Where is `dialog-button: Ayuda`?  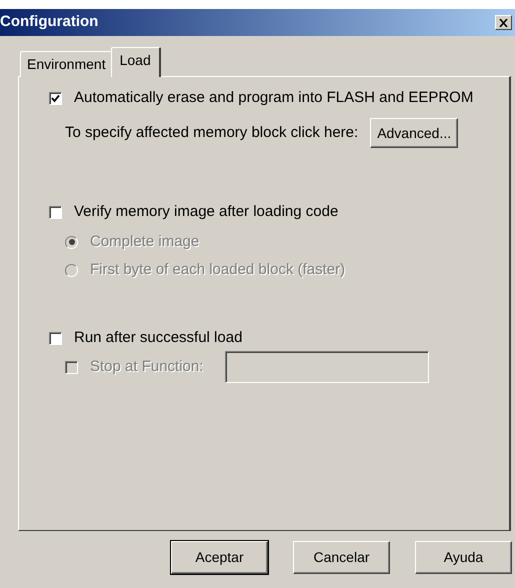
dialog-button: Ayuda is located at coordinates (463, 557).